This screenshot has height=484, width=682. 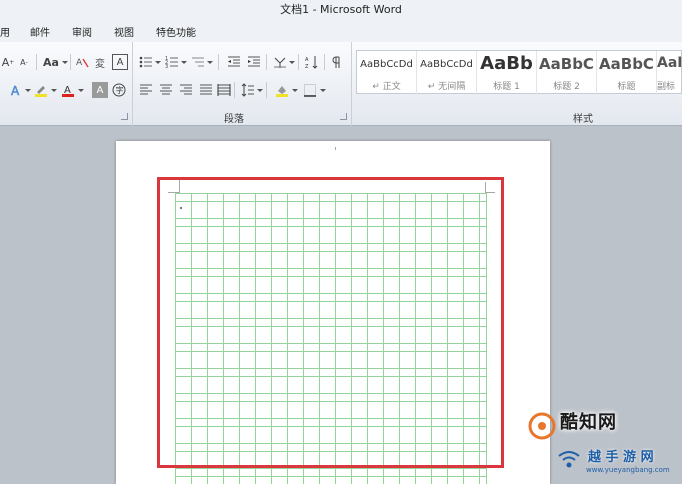 I want to click on chinese-layout-icon, so click(x=280, y=62).